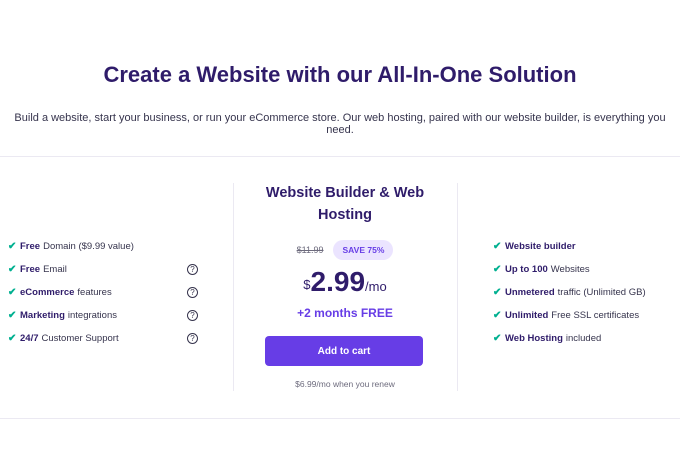 The width and height of the screenshot is (680, 450). I want to click on feature-text: integrations, so click(92, 315).